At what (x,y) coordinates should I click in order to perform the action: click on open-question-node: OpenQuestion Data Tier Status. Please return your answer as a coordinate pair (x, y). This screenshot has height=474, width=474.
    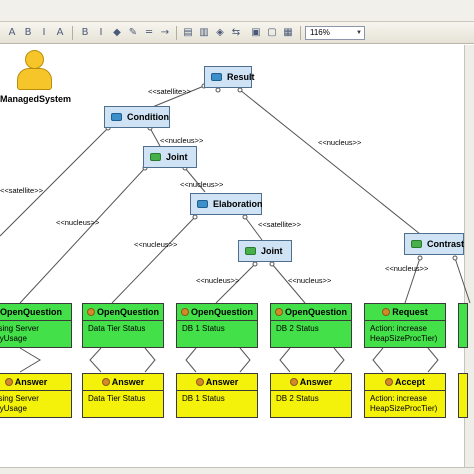
    Looking at the image, I should click on (123, 325).